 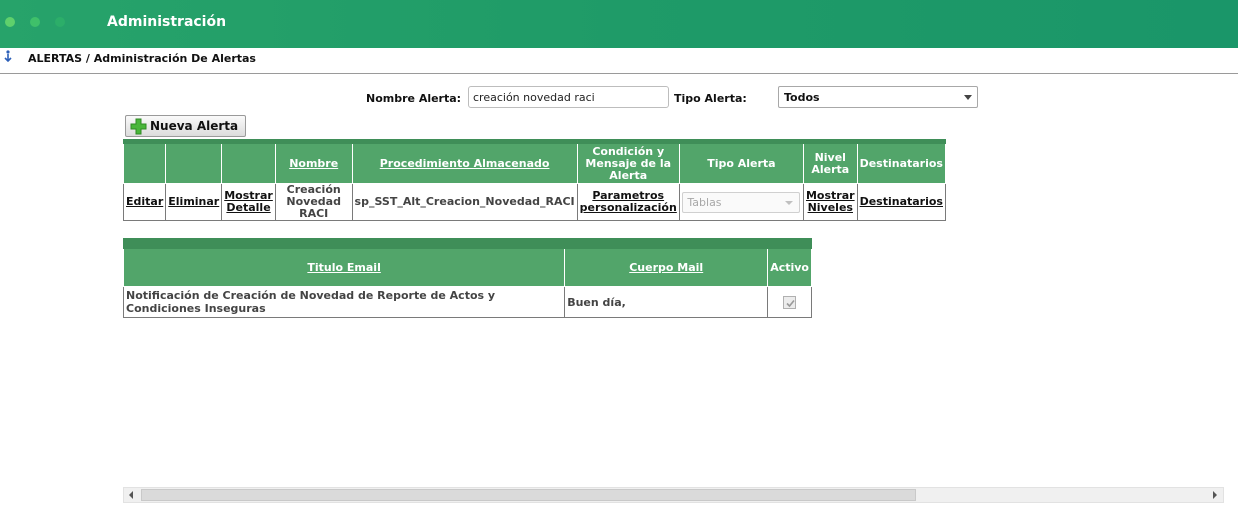 I want to click on alert-type-select: Todos, so click(x=878, y=97).